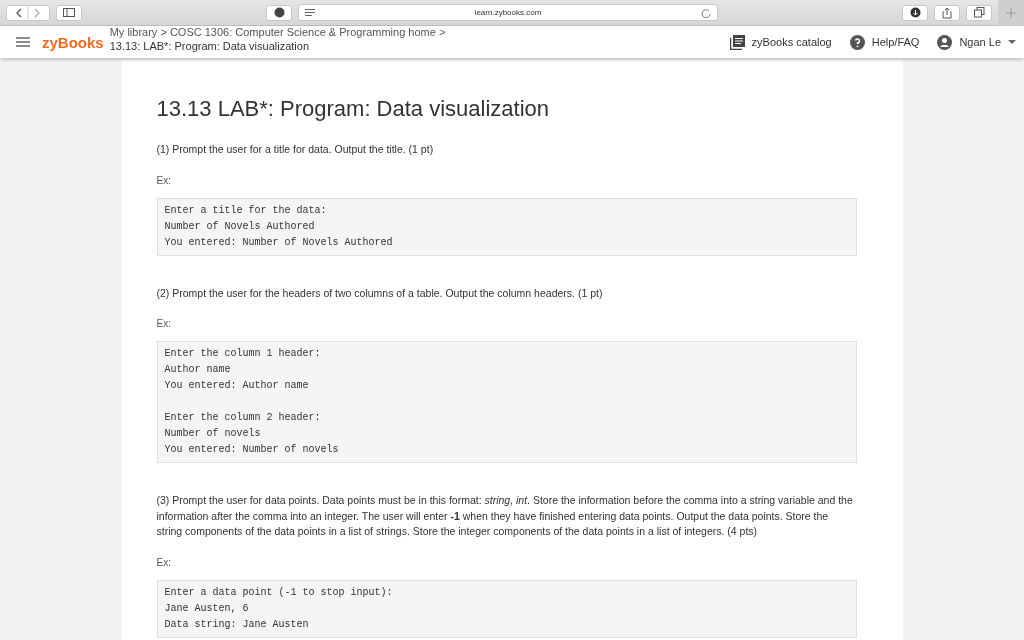 Image resolution: width=1024 pixels, height=640 pixels. I want to click on sidebar-icon, so click(69, 12).